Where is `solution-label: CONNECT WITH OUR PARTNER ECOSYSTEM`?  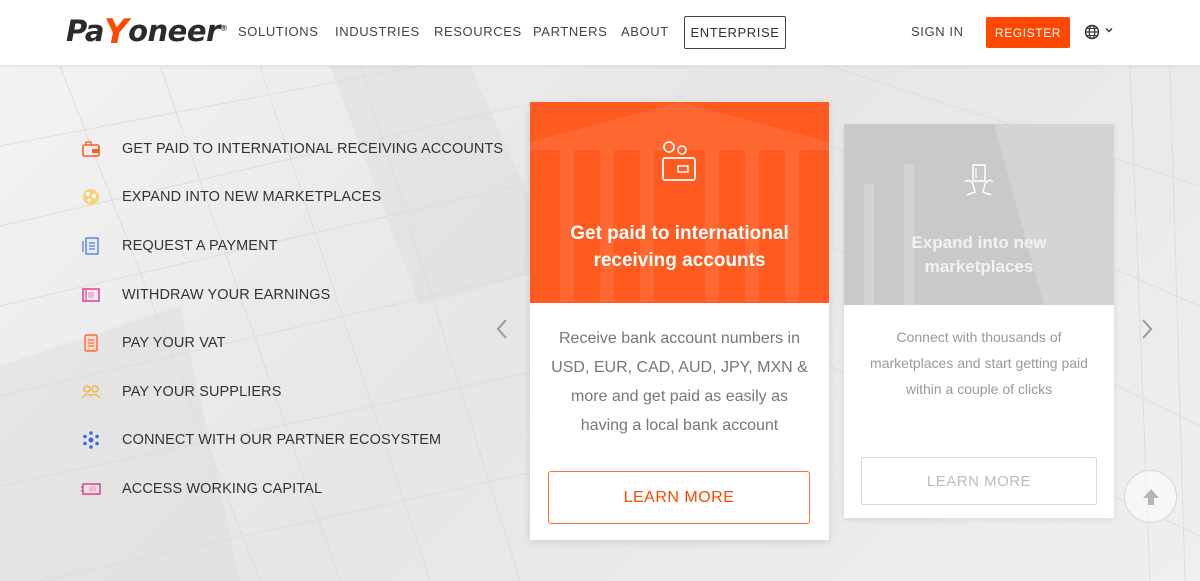
solution-label: CONNECT WITH OUR PARTNER ECOSYSTEM is located at coordinates (282, 440).